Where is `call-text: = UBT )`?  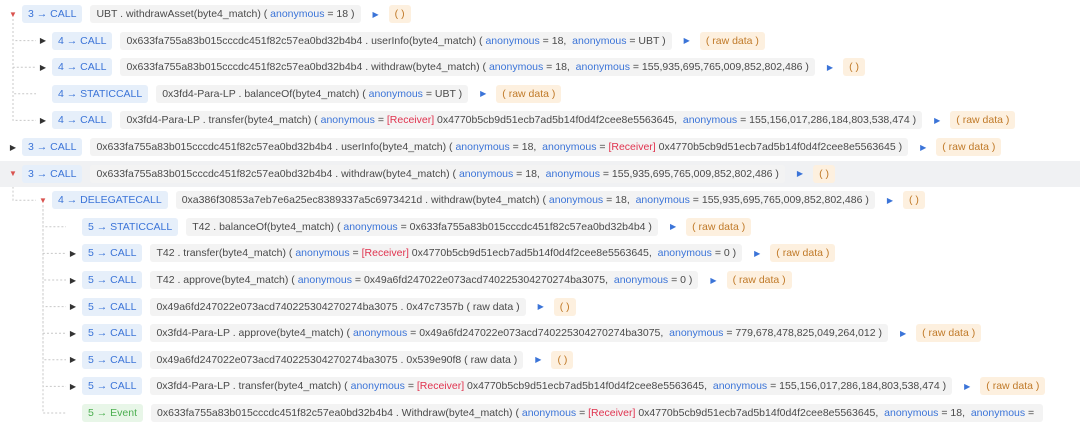 call-text: = UBT ) is located at coordinates (442, 93).